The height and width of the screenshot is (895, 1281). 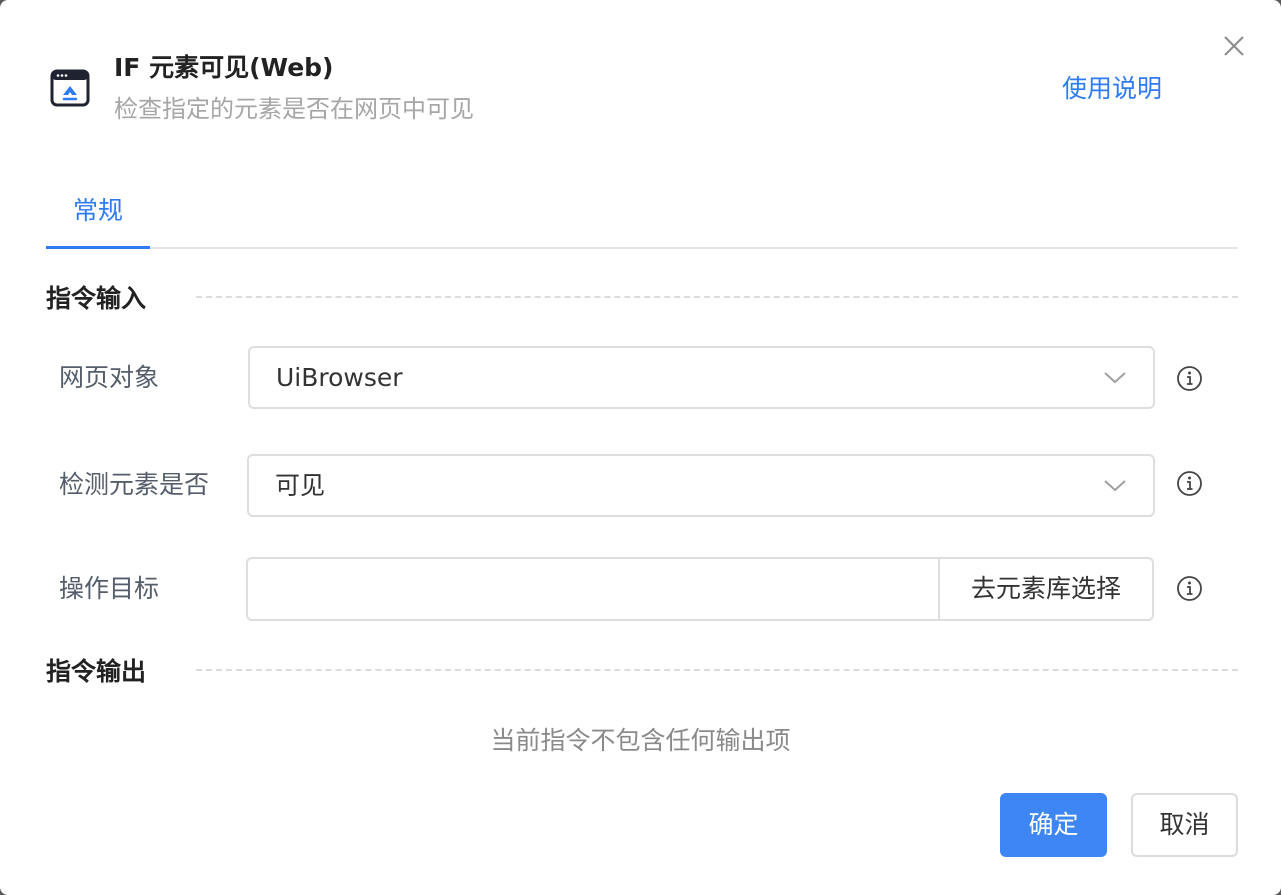 What do you see at coordinates (339, 377) in the screenshot?
I see `web-object-value: UiBrowser` at bounding box center [339, 377].